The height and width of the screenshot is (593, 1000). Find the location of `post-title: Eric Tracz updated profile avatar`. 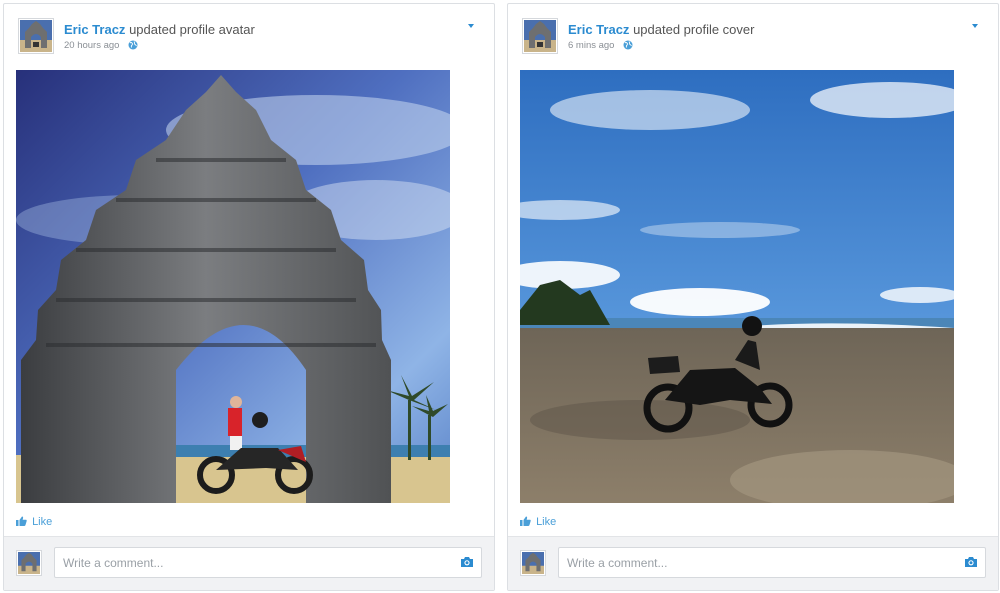

post-title: Eric Tracz updated profile avatar is located at coordinates (159, 29).